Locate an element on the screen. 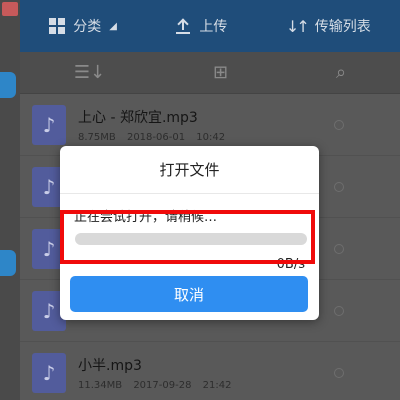 This screenshot has height=400, width=400. progress-bar is located at coordinates (191, 239).